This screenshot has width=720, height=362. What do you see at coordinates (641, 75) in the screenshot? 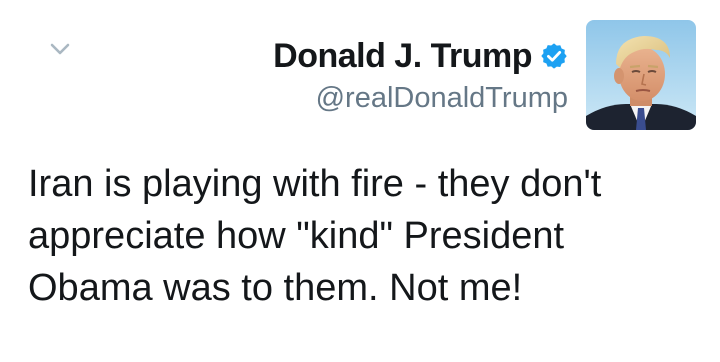
I see `avatar` at bounding box center [641, 75].